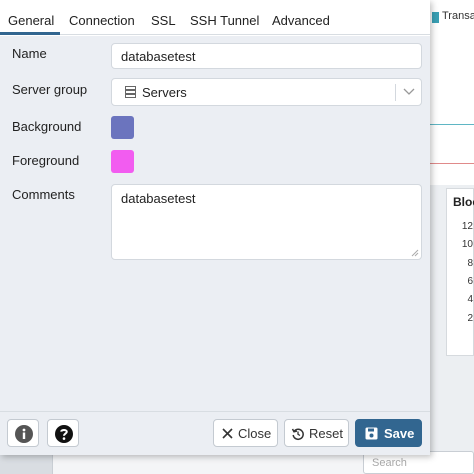 This screenshot has height=474, width=474. I want to click on close-button-label: Close, so click(255, 433).